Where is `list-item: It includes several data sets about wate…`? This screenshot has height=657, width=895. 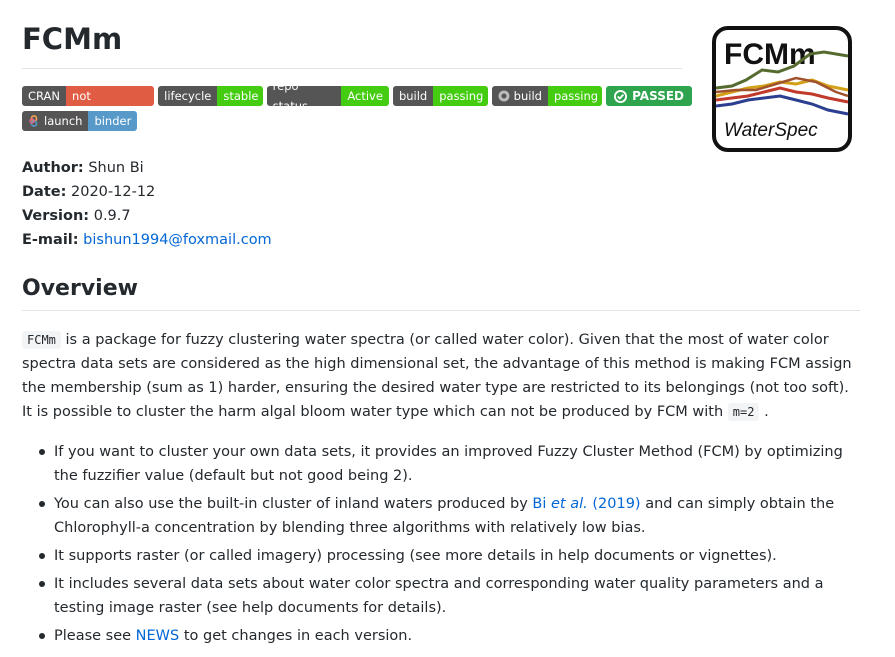 list-item: It includes several data sets about wate… is located at coordinates (441, 596).